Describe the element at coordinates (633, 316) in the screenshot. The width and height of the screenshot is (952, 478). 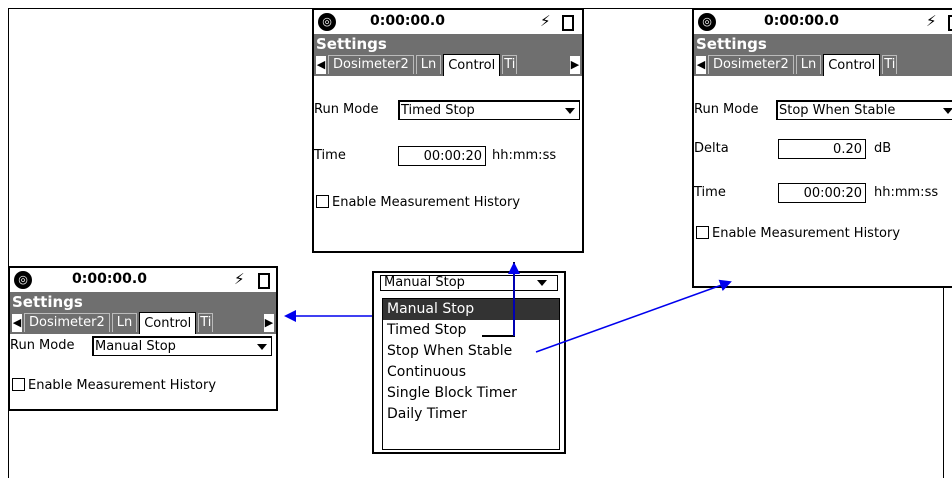
I see `arrow-to-stable-panel` at that location.